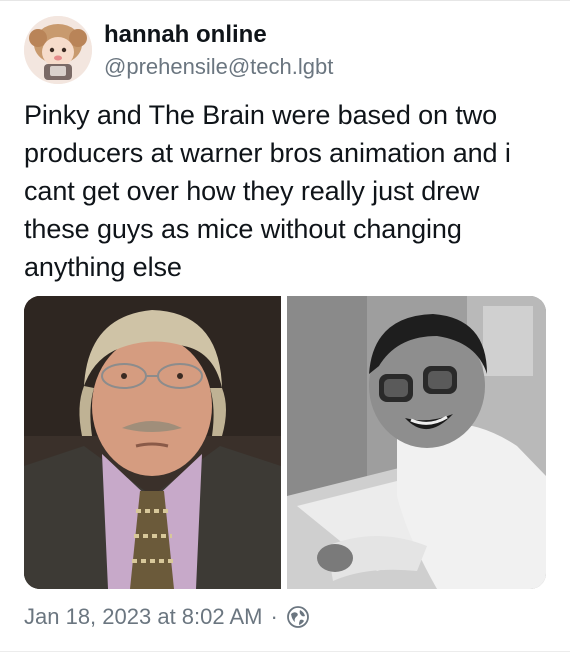  I want to click on cartoon-avatar-icon, so click(58, 50).